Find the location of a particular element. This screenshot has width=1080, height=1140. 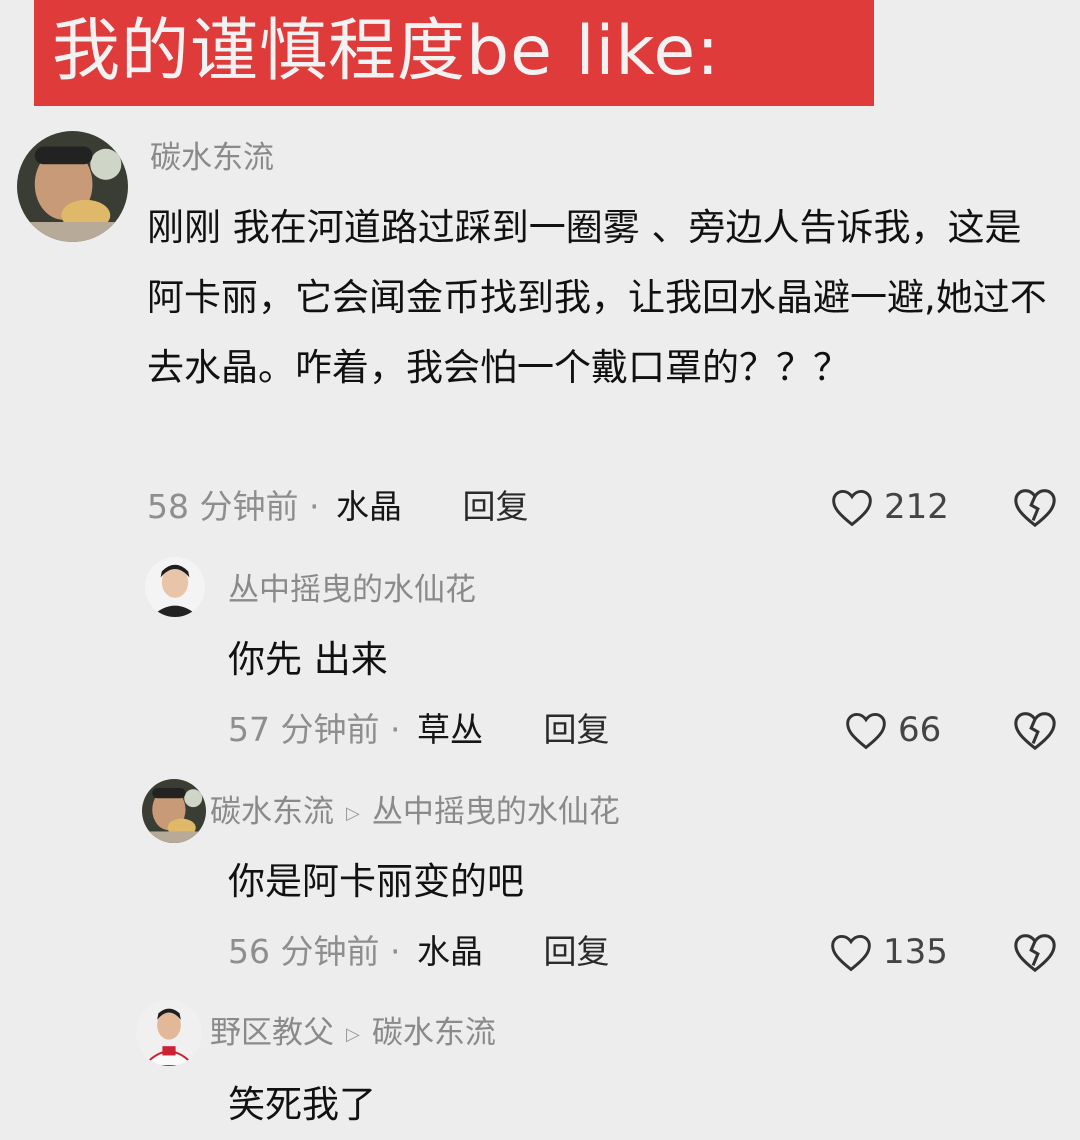

reply-to-user: 碳水东流 is located at coordinates (434, 1033).